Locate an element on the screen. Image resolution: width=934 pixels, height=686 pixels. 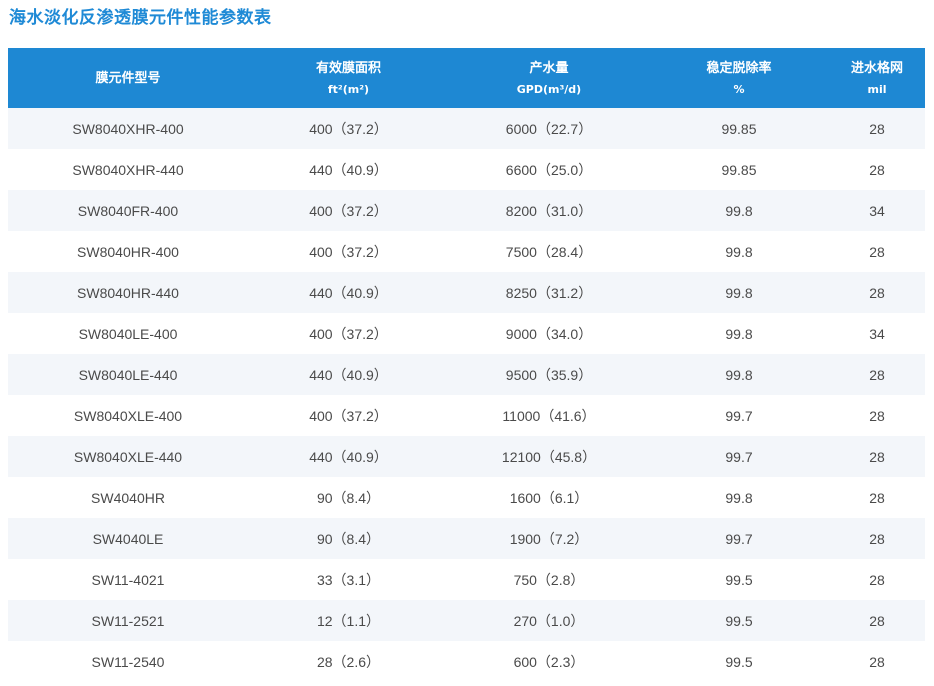
table-row: SW4040HR 90（8.4） 1600（6.1） 99.8 28 is located at coordinates (466, 497).